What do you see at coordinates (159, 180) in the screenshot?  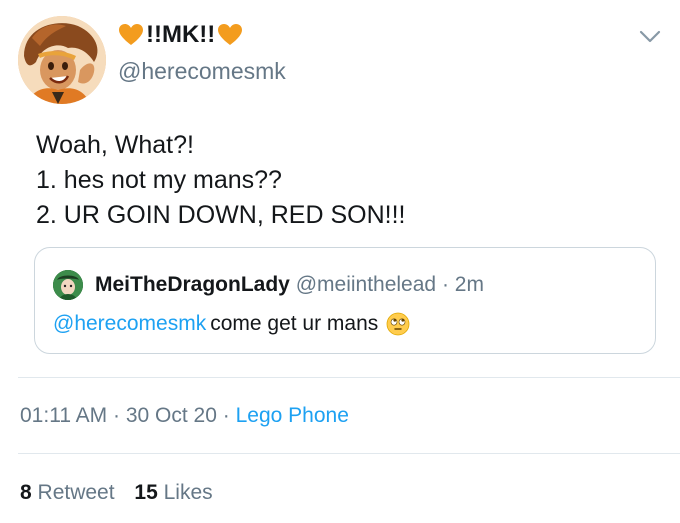 I see `tweet-line: 1. hes not my mans??` at bounding box center [159, 180].